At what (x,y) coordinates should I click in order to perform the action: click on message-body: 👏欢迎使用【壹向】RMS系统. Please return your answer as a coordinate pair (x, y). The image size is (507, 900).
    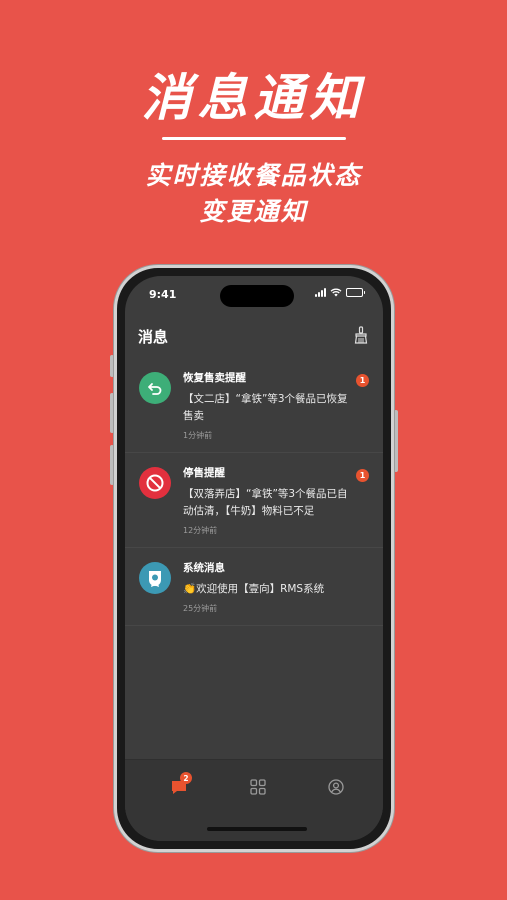
    Looking at the image, I should click on (254, 589).